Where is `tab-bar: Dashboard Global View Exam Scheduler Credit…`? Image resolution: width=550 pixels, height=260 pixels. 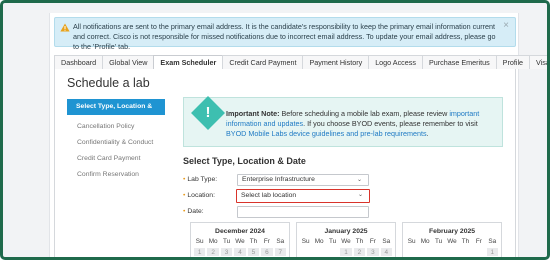 tab-bar: Dashboard Global View Exam Scheduler Credit… is located at coordinates (300, 62).